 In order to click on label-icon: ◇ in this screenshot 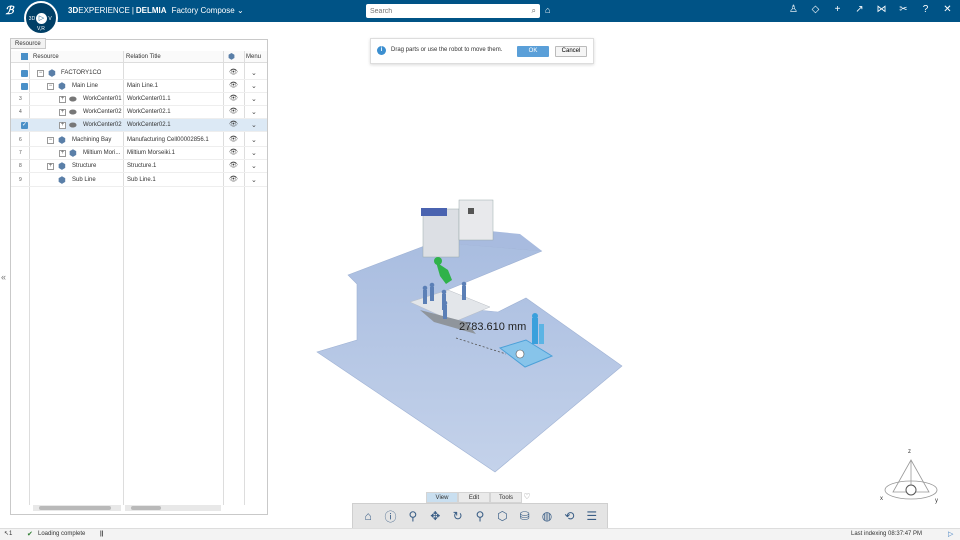, I will do `click(815, 9)`.